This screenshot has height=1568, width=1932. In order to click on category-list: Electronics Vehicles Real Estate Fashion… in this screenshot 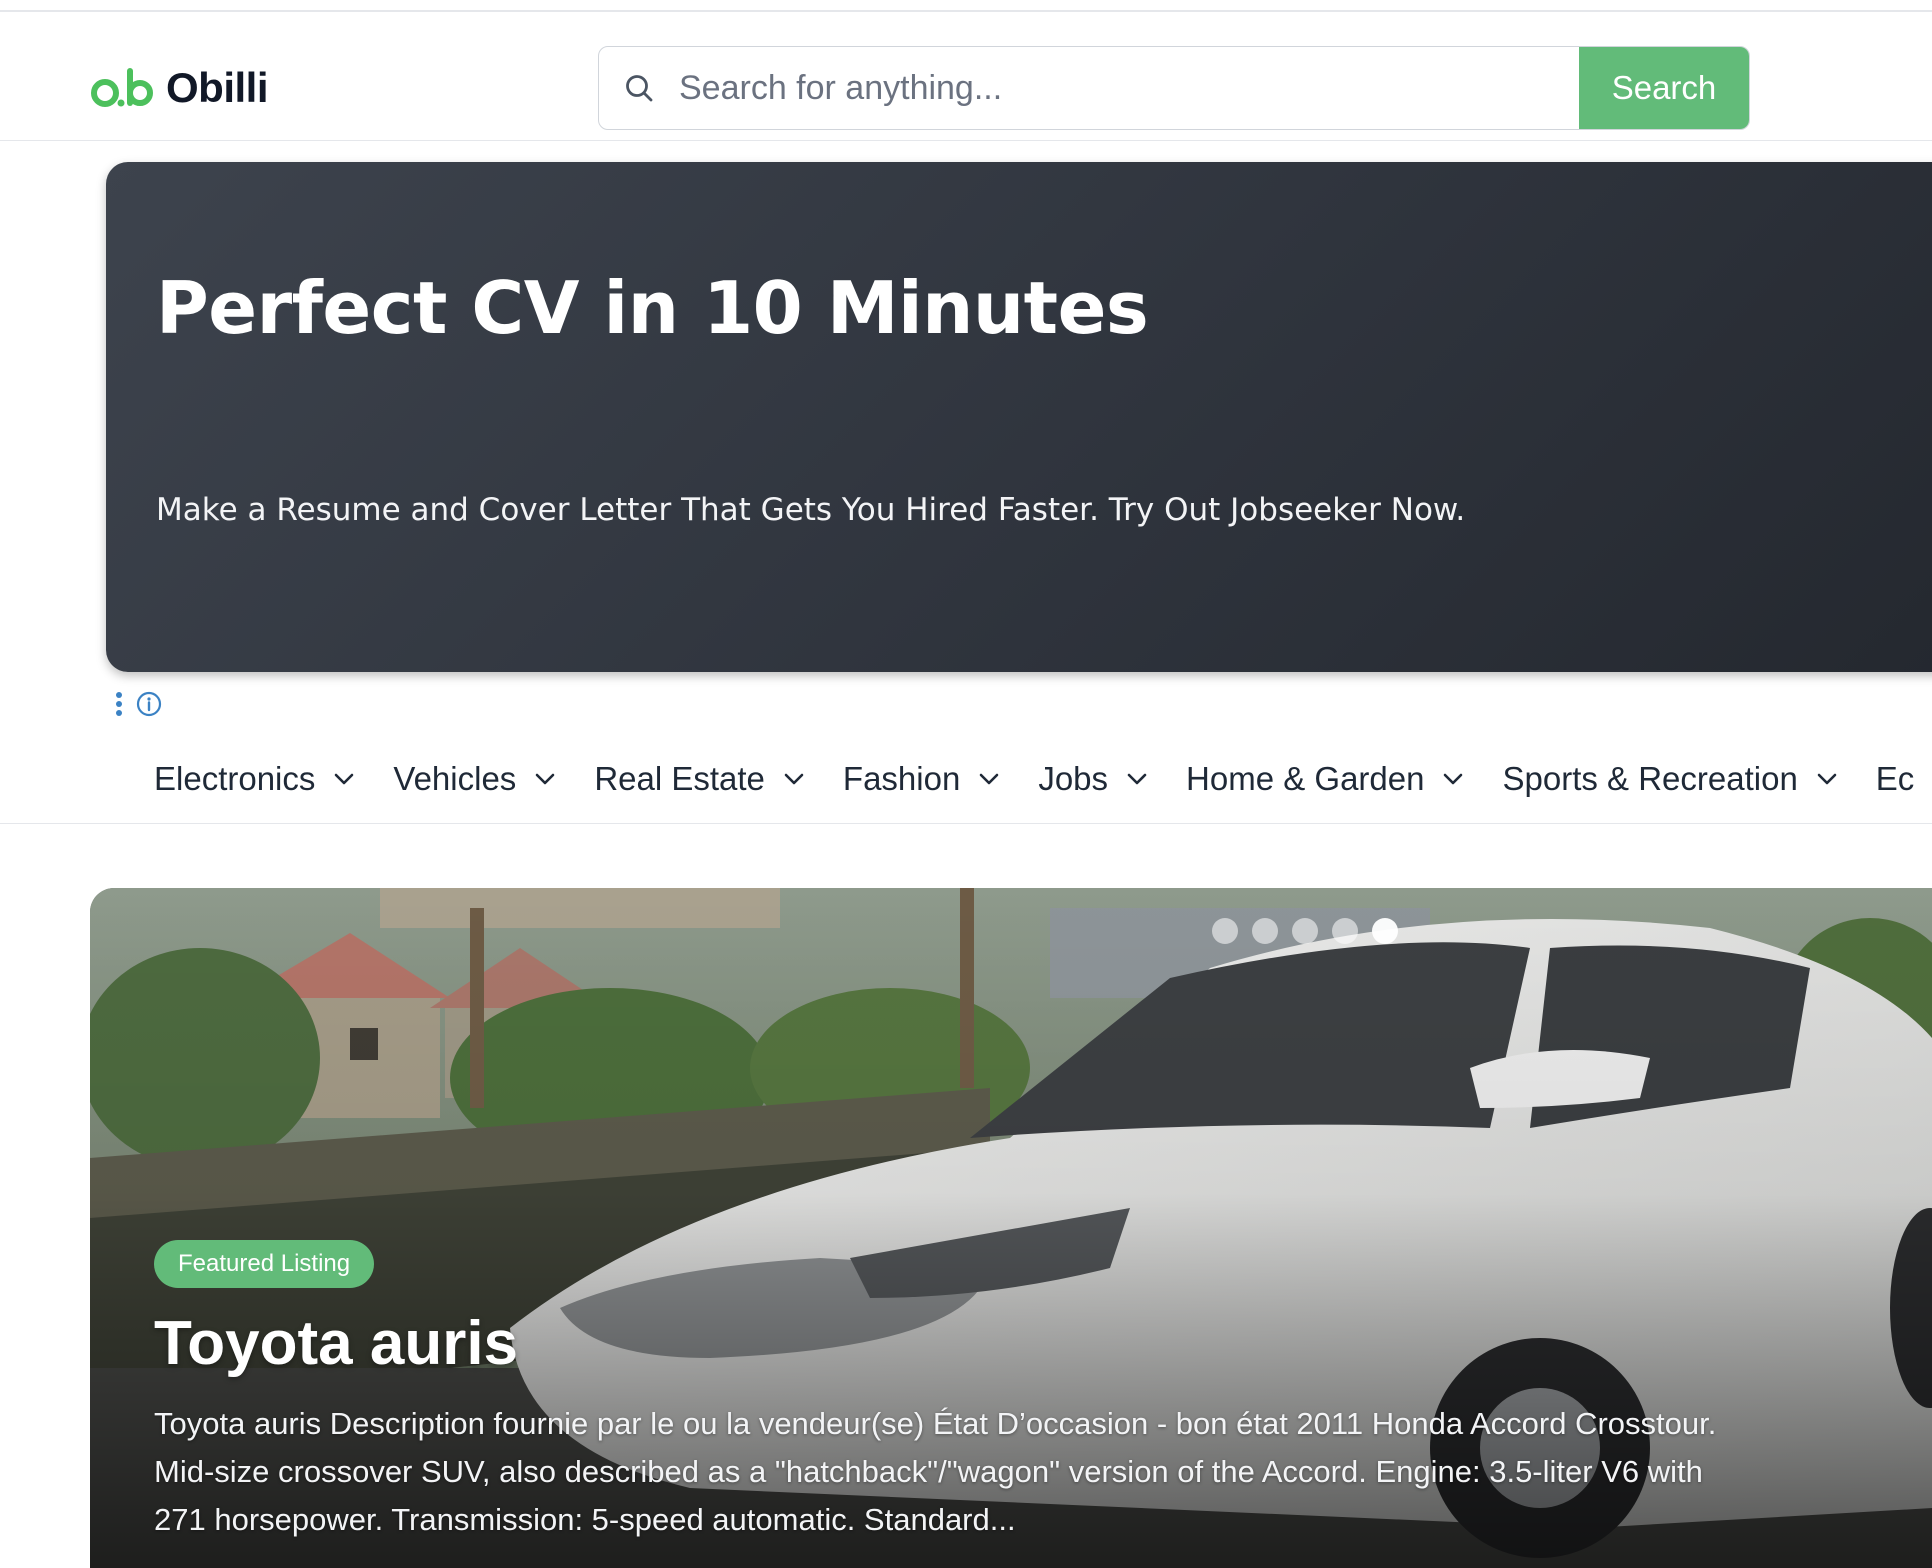, I will do `click(1043, 779)`.